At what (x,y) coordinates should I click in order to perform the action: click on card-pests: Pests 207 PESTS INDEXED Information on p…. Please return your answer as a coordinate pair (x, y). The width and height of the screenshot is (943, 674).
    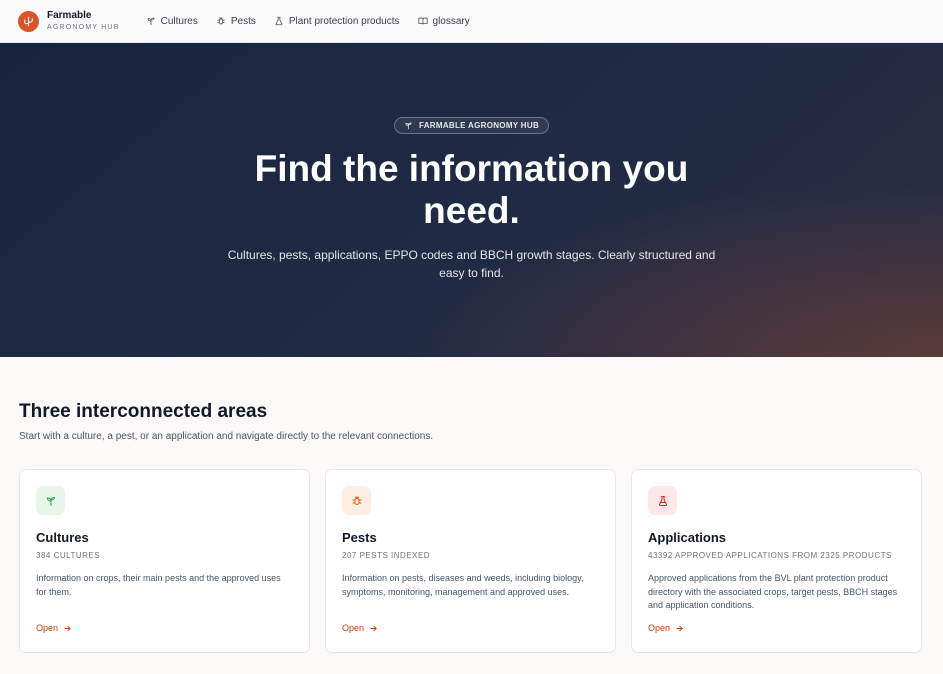
    Looking at the image, I should click on (470, 561).